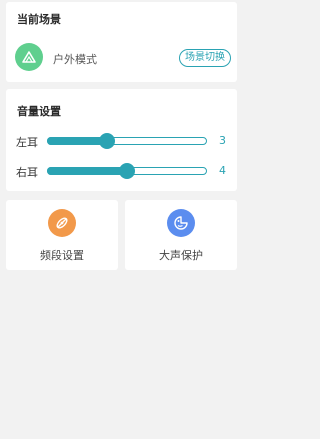 The image size is (320, 439). What do you see at coordinates (181, 255) in the screenshot?
I see `loud-protection-label: 大声保护` at bounding box center [181, 255].